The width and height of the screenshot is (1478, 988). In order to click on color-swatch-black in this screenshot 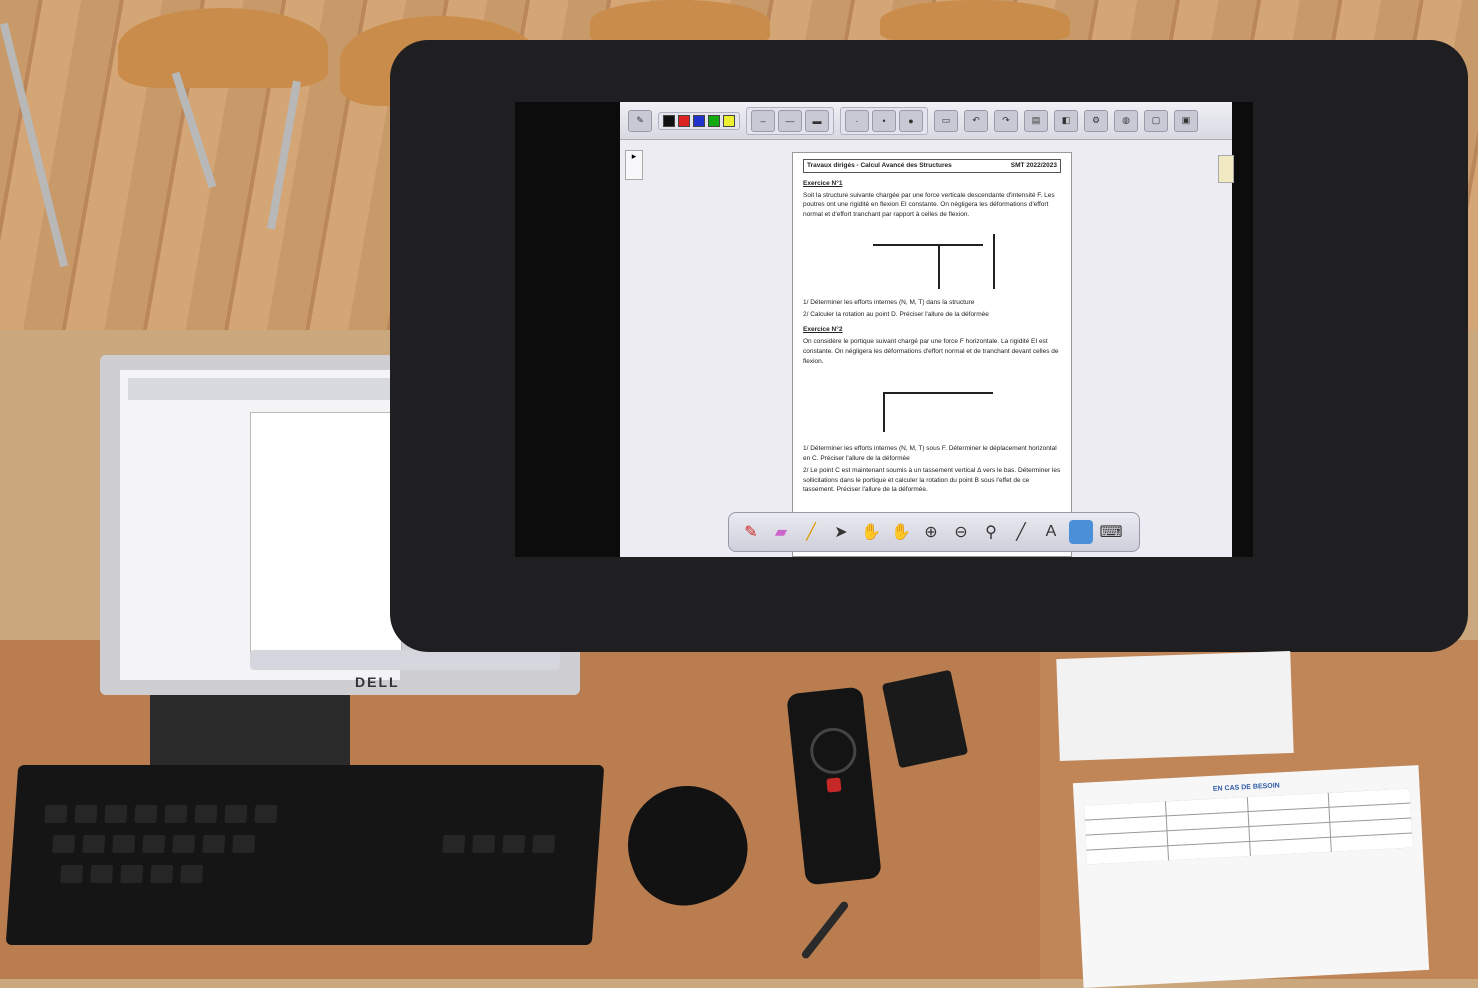, I will do `click(669, 120)`.